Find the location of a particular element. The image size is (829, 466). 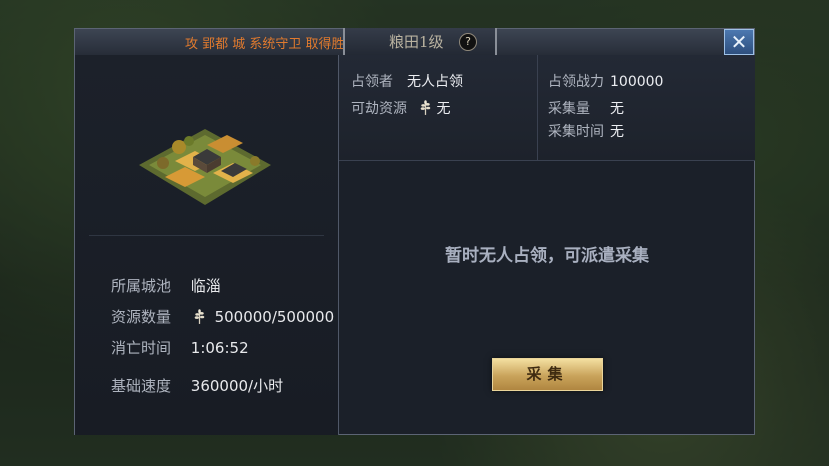

row-value: 临淄 is located at coordinates (205, 286).